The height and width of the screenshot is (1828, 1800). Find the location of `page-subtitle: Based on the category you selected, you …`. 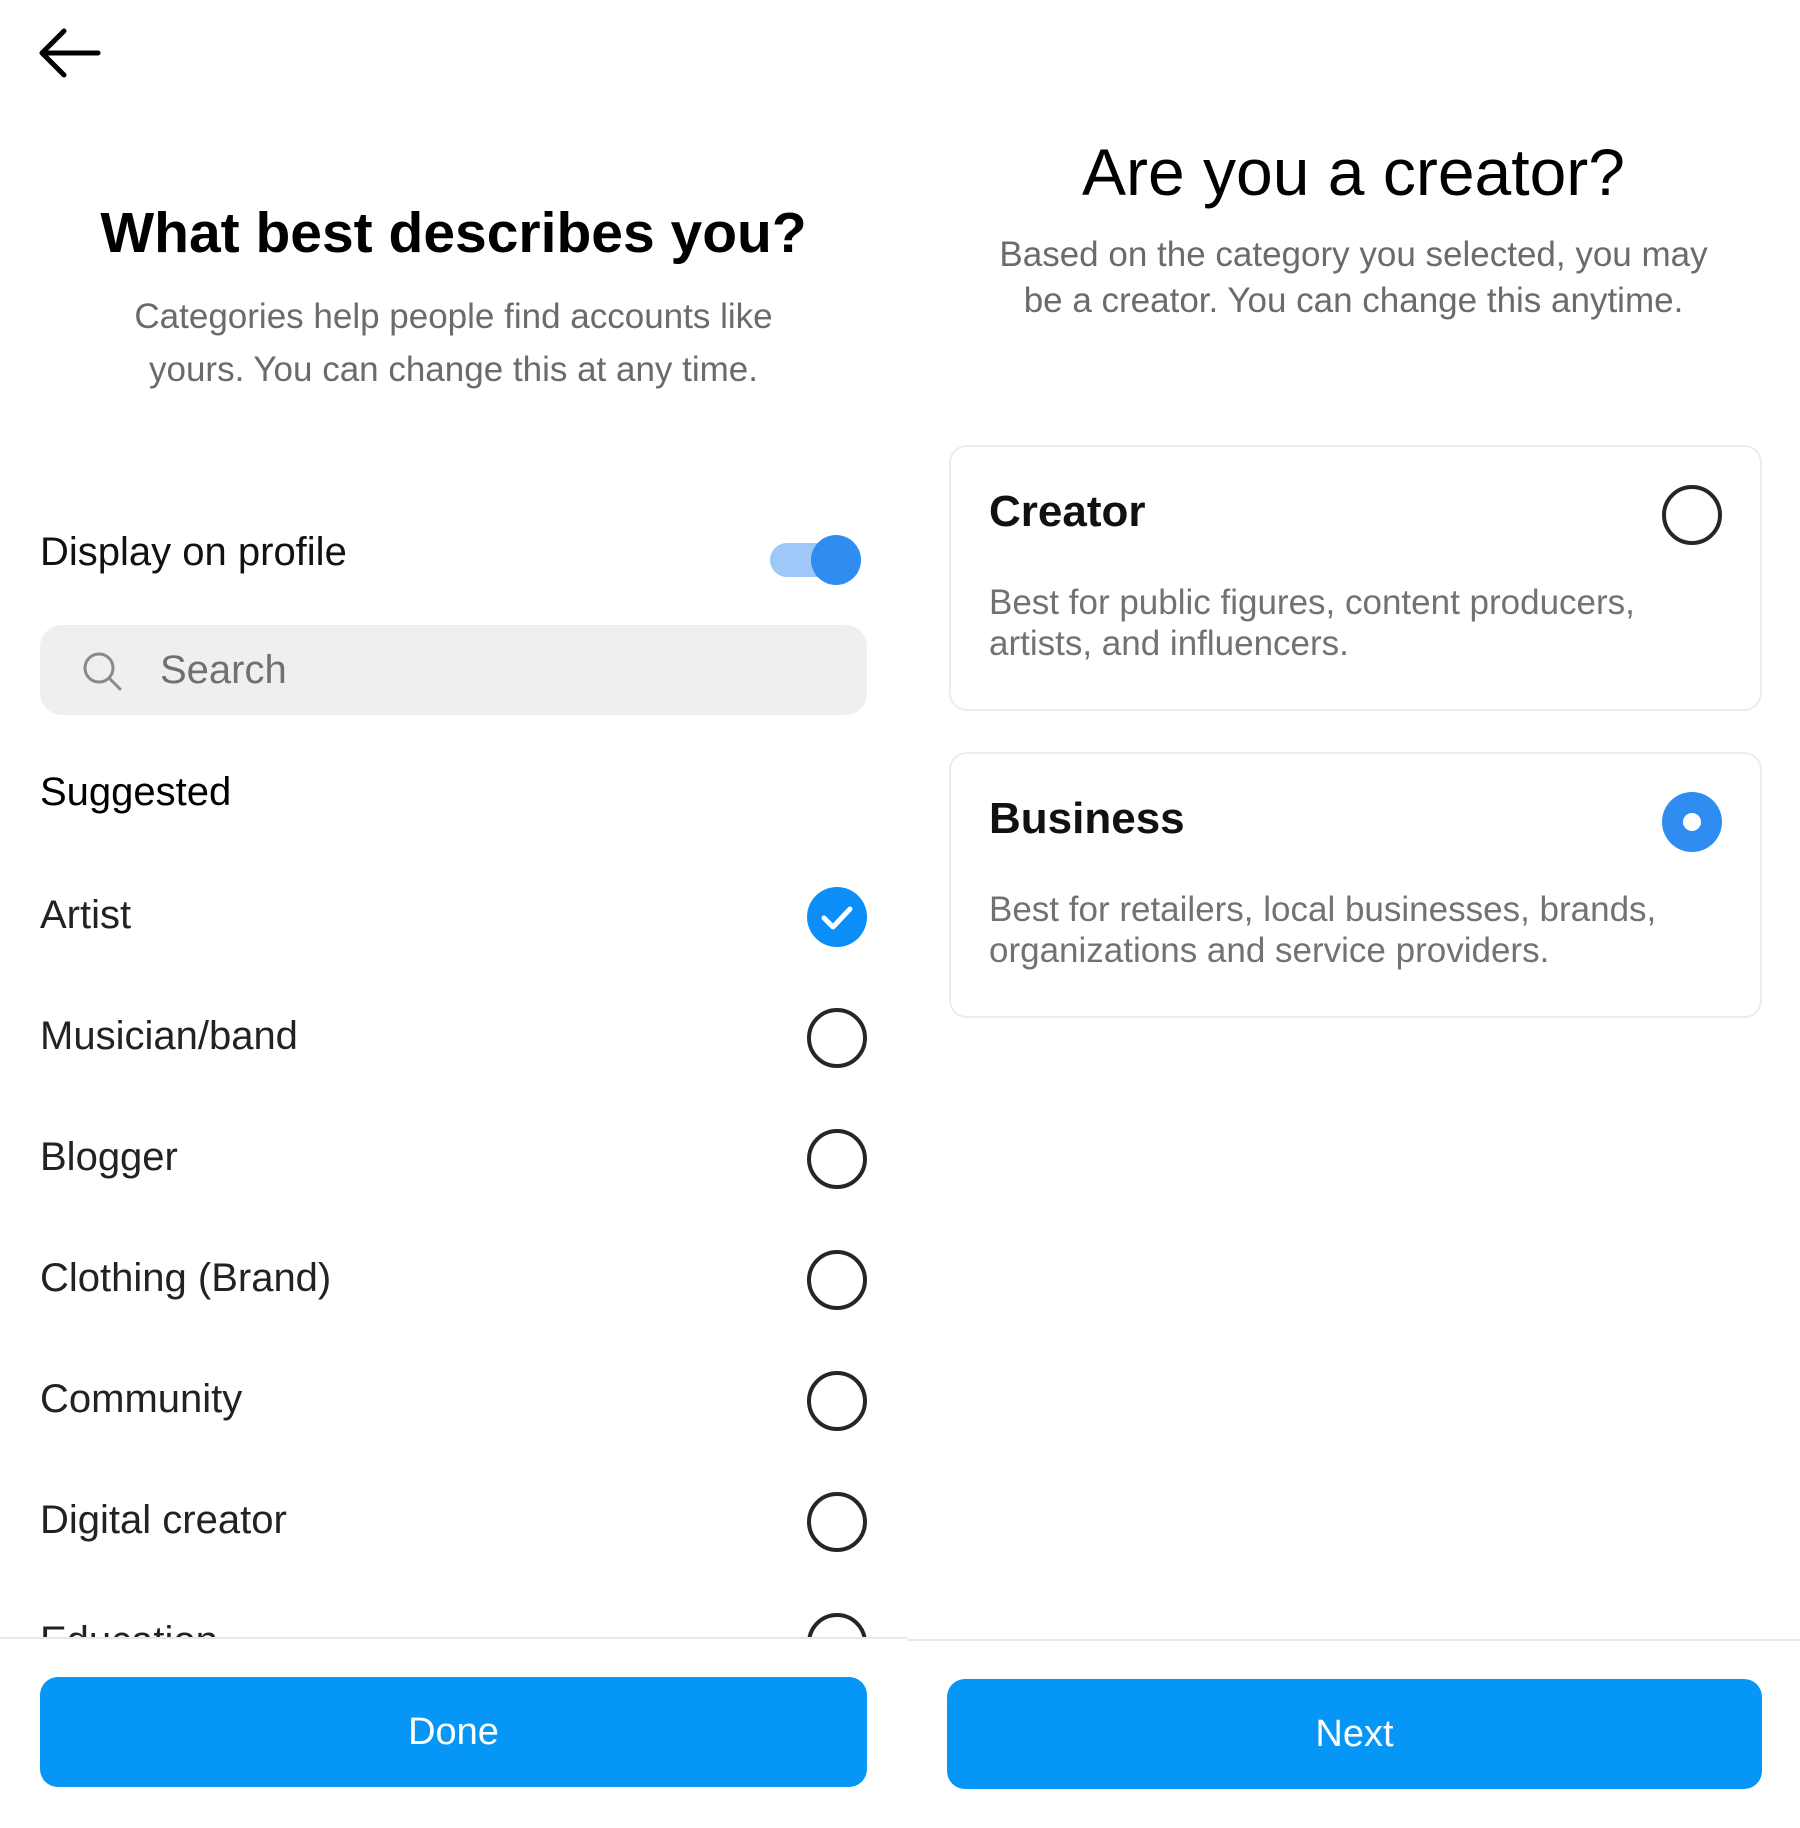

page-subtitle: Based on the category you selected, you … is located at coordinates (1353, 277).